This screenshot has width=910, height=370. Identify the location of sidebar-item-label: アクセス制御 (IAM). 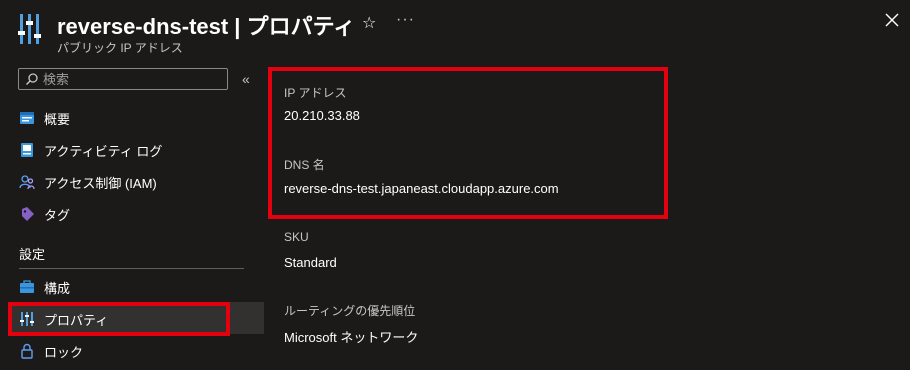
(100, 183).